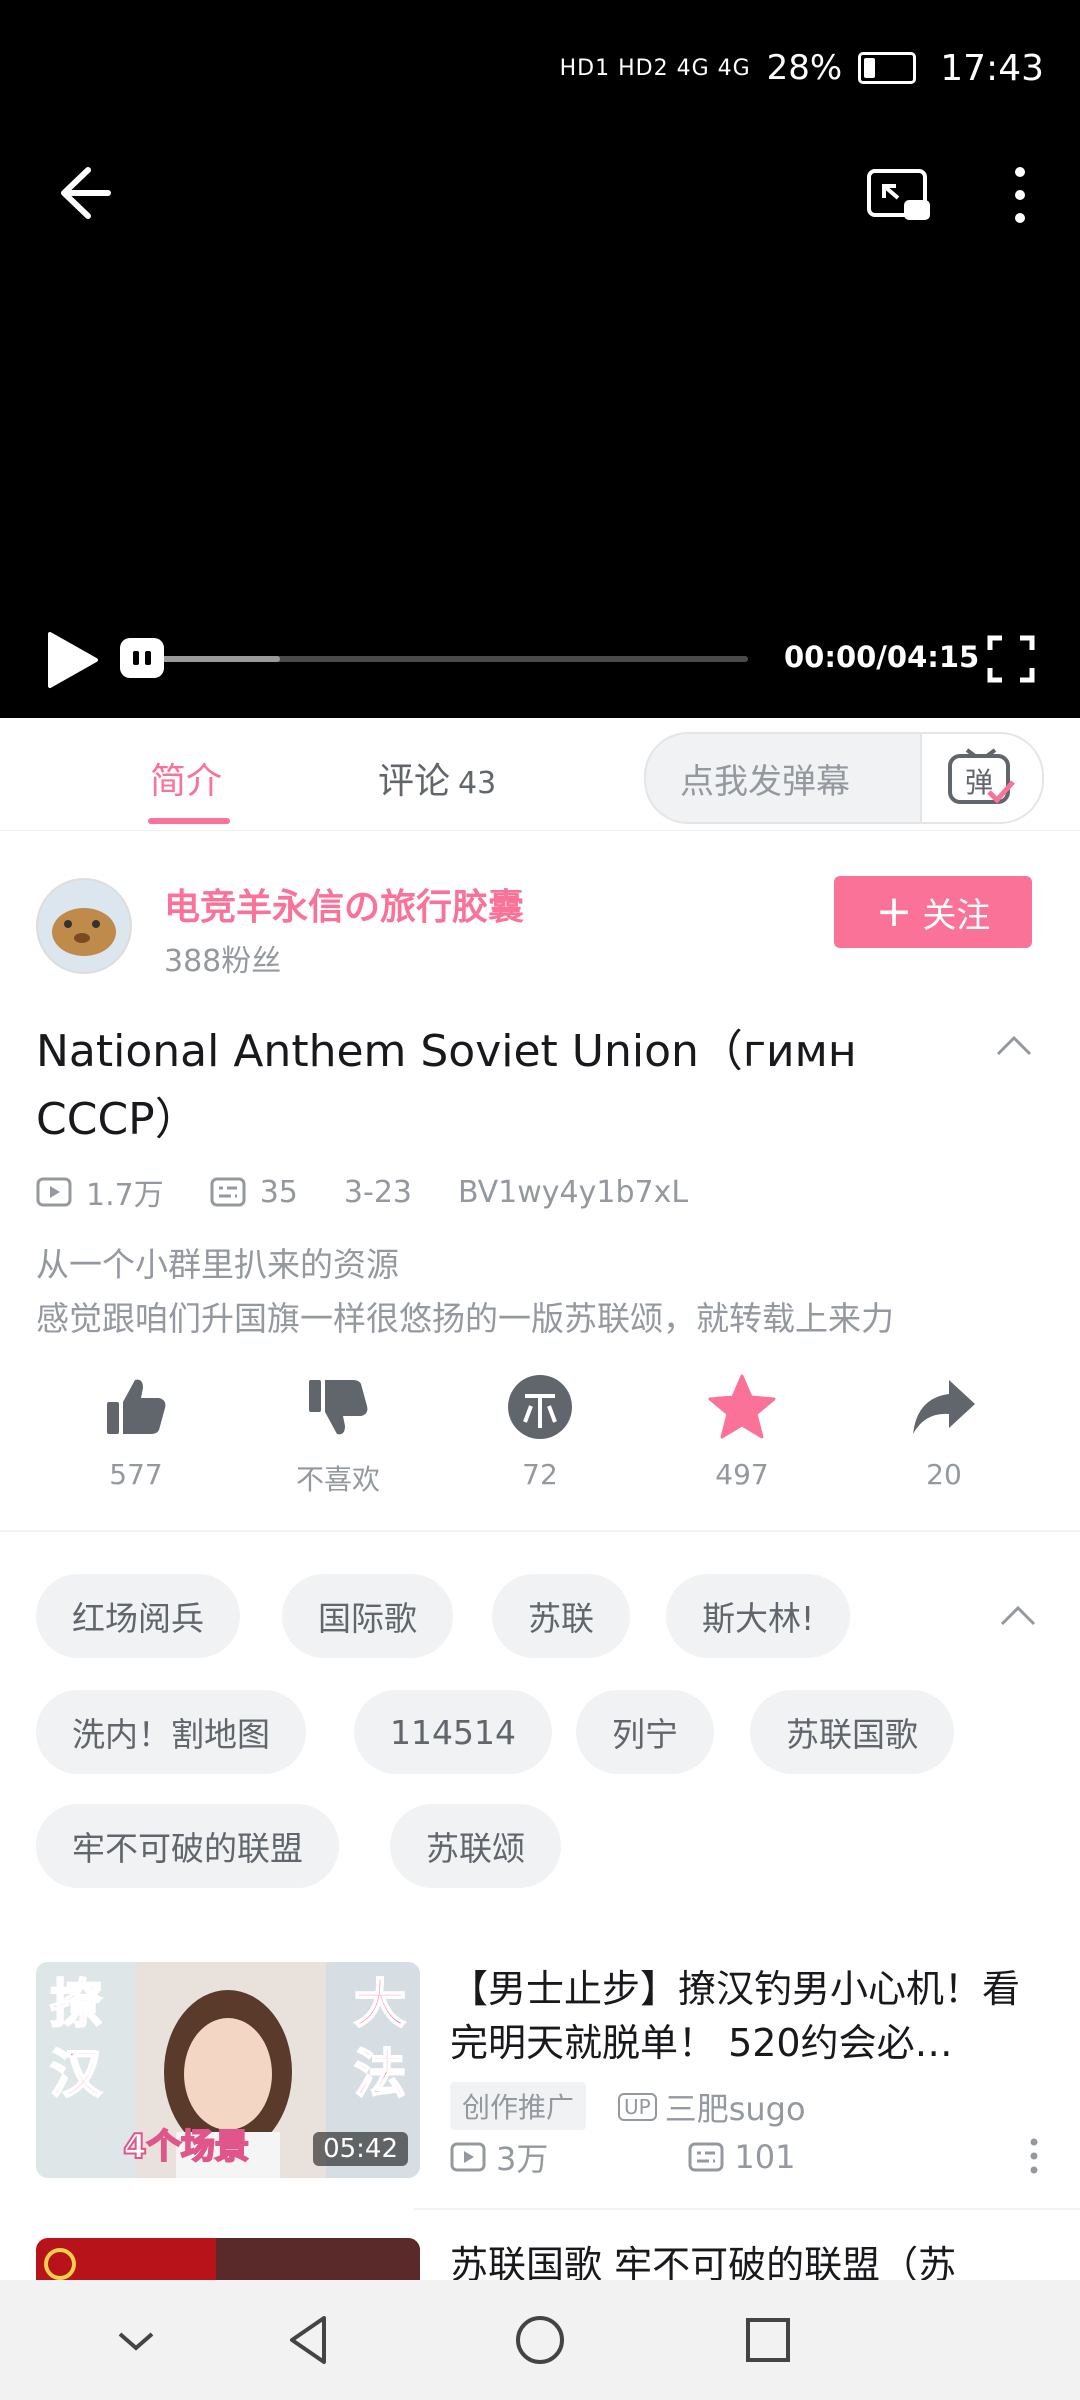  I want to click on player-controls: 00:00/04:15, so click(540, 660).